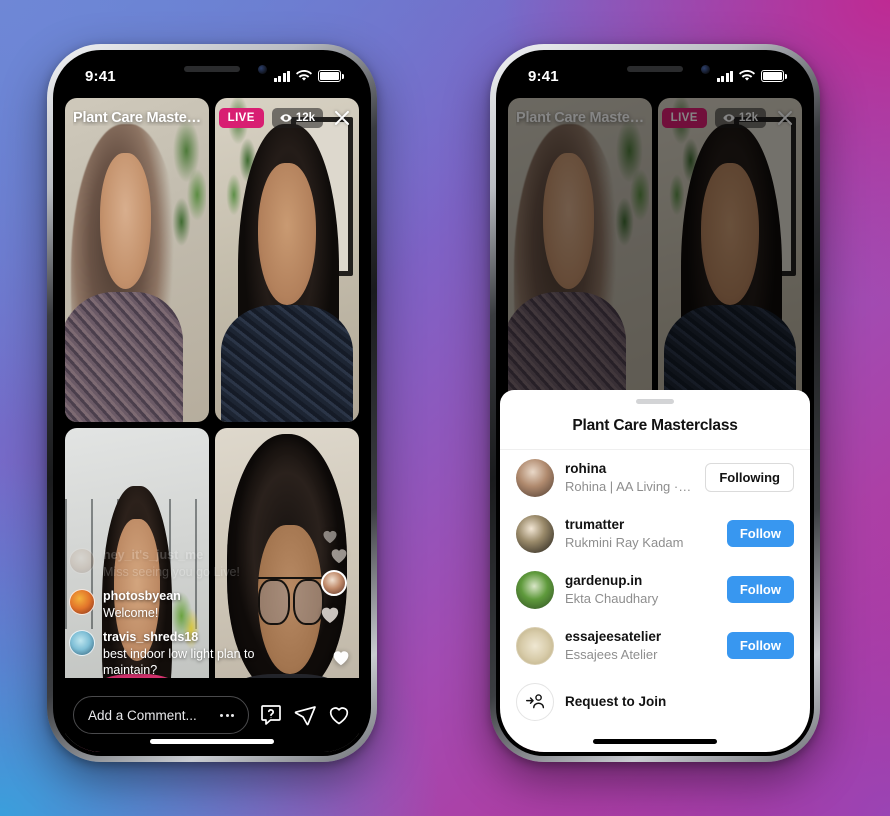 This screenshot has height=816, width=890. Describe the element at coordinates (153, 555) in the screenshot. I see `comment-username: hey_it's_just_me` at that location.